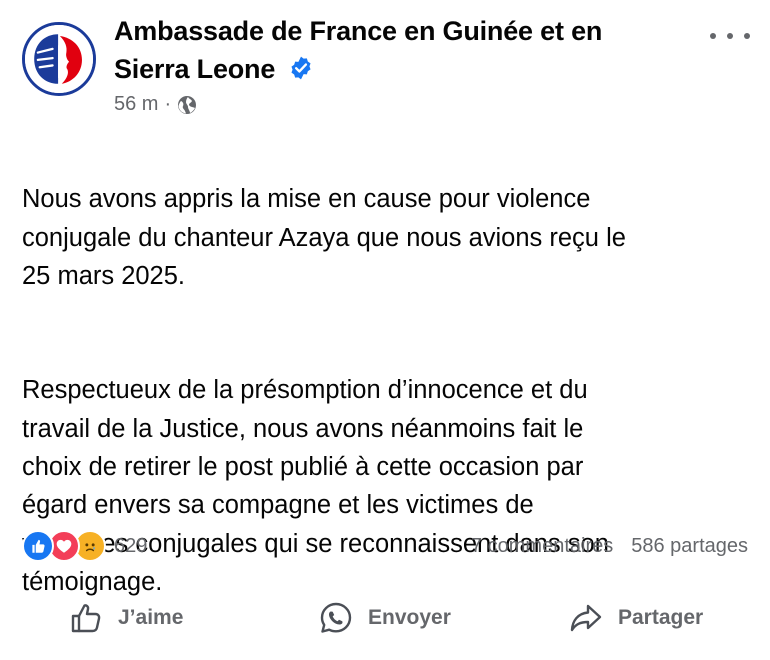  I want to click on share-button: Partager, so click(635, 618).